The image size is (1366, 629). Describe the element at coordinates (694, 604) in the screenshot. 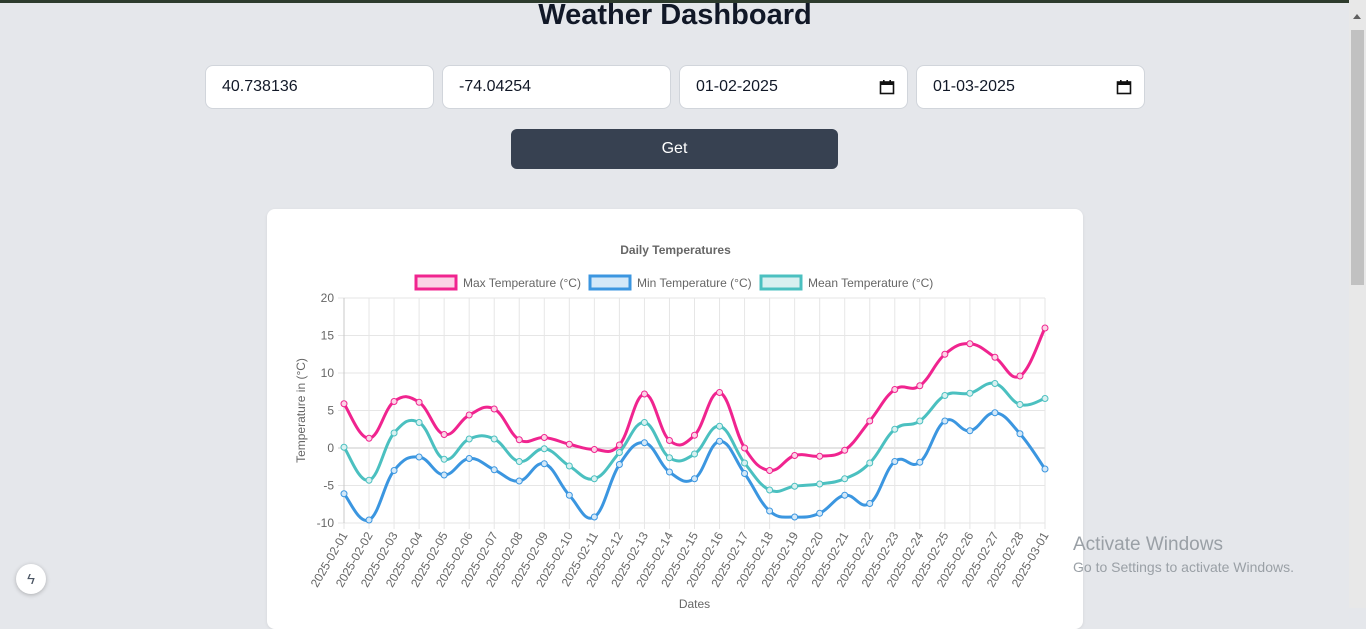

I see `x-axis-label: Dates` at that location.